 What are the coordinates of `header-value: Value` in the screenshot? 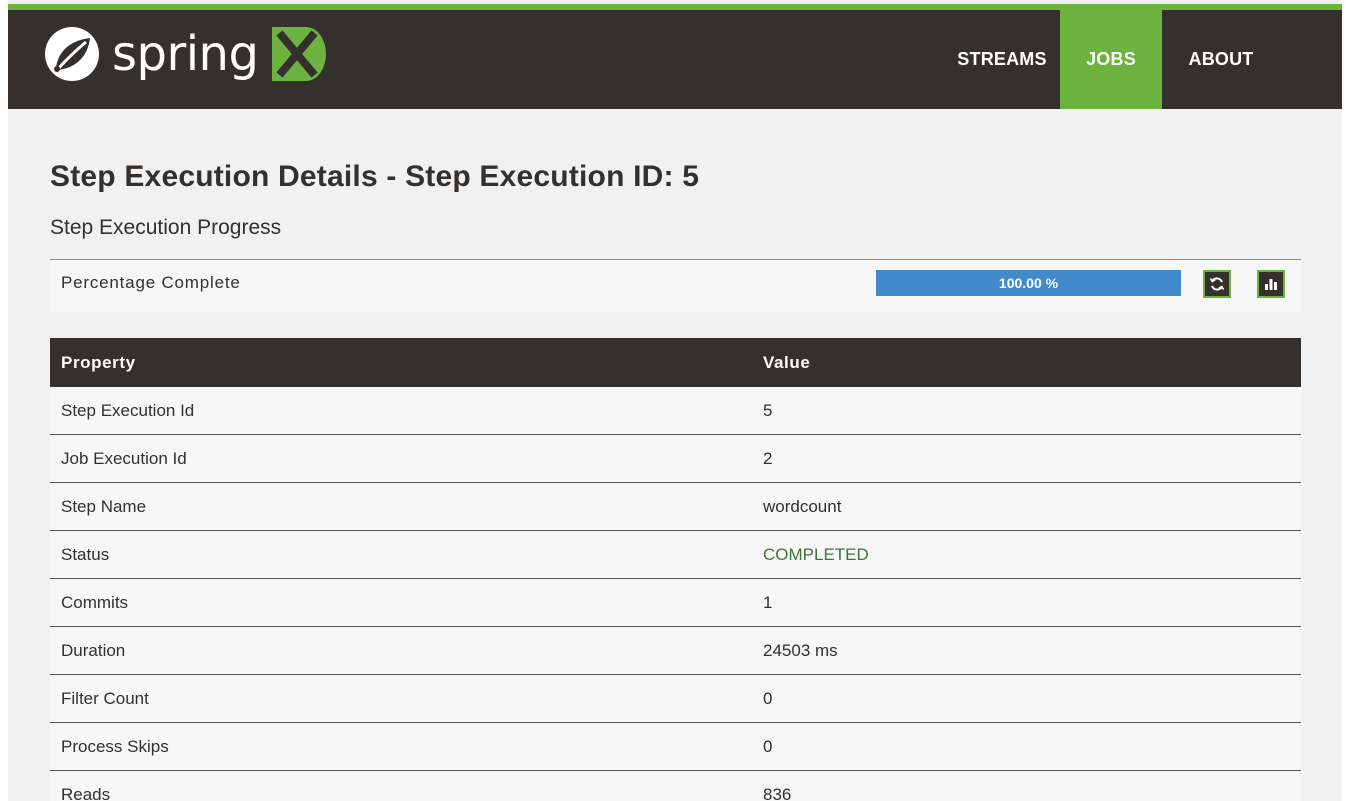 It's located at (1026, 362).